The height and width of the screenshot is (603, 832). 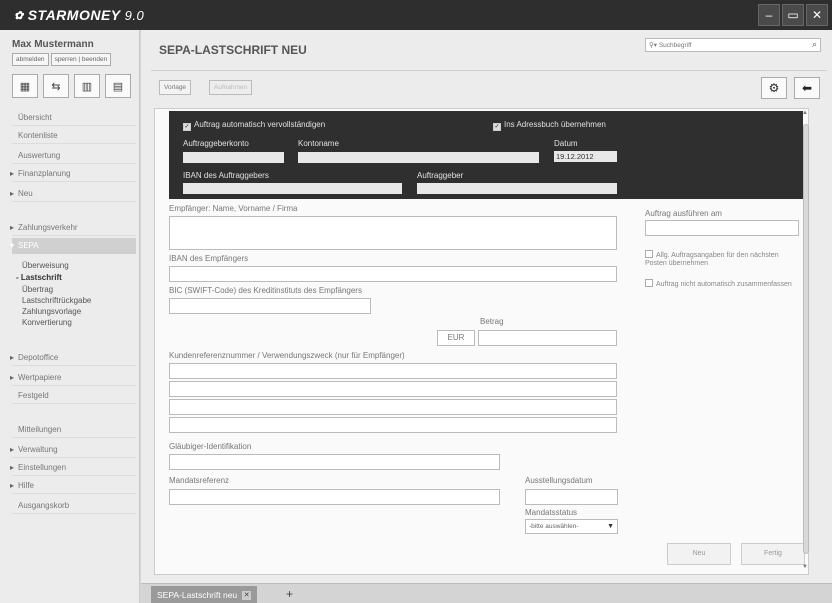 What do you see at coordinates (416, 15) in the screenshot?
I see `title-bar: ✿ STARMONEY 9.0 – ▭ ✕` at bounding box center [416, 15].